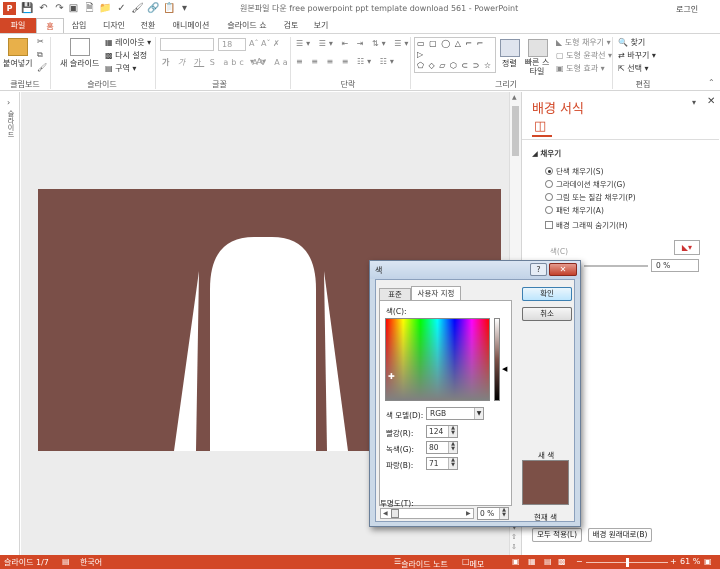  Describe the element at coordinates (336, 361) in the screenshot. I see `right-wedge-shape` at that location.